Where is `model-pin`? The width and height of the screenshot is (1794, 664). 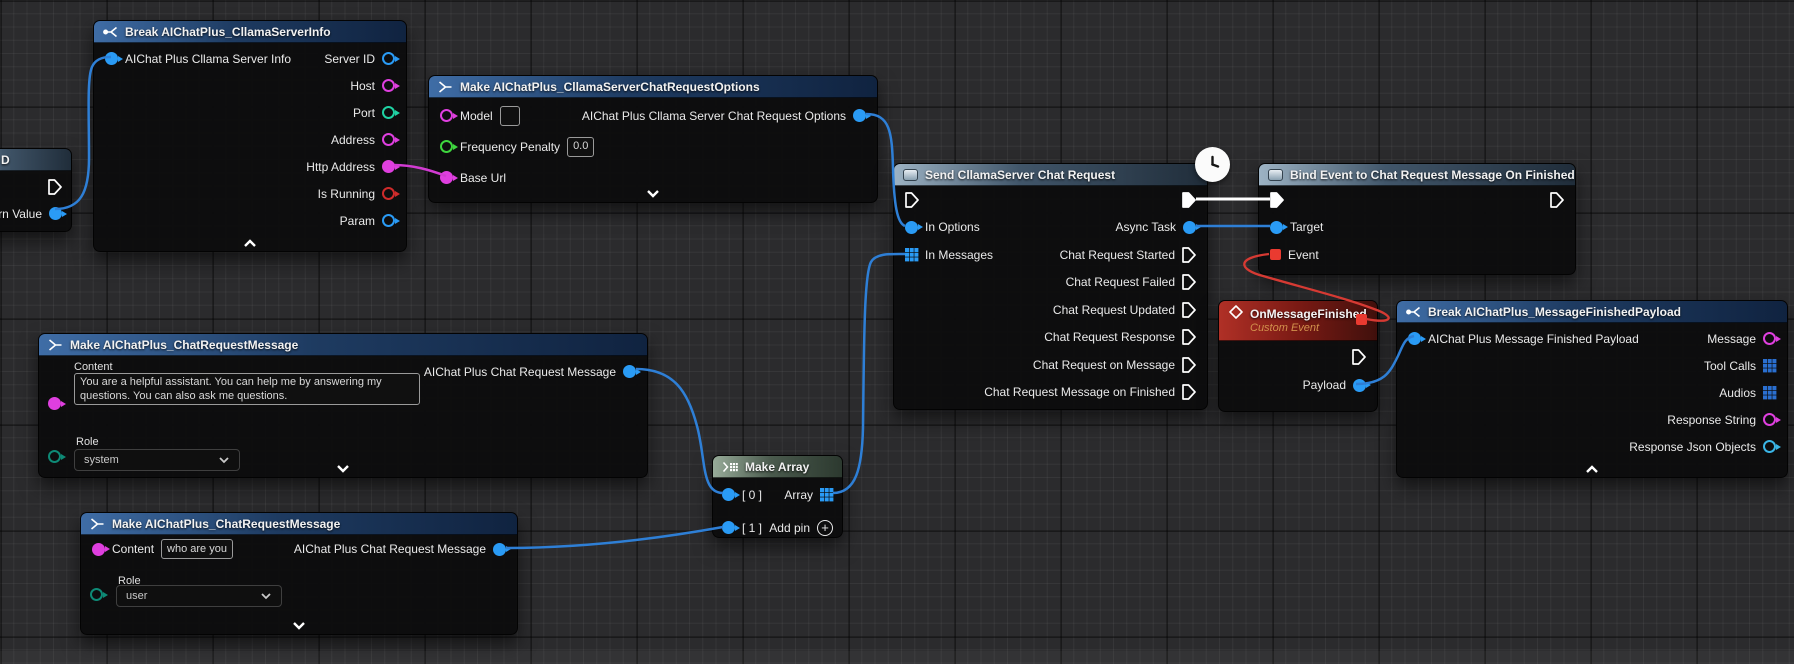
model-pin is located at coordinates (446, 115).